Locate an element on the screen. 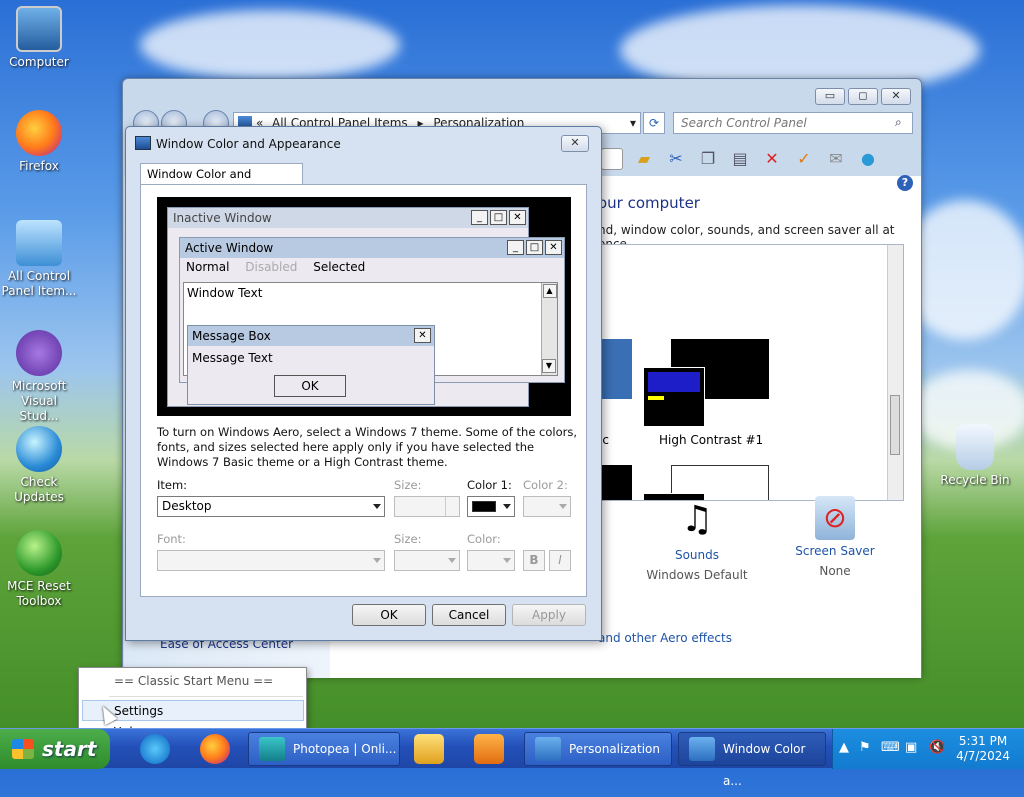 The width and height of the screenshot is (1024, 797). visual-studio-icon is located at coordinates (39, 353).